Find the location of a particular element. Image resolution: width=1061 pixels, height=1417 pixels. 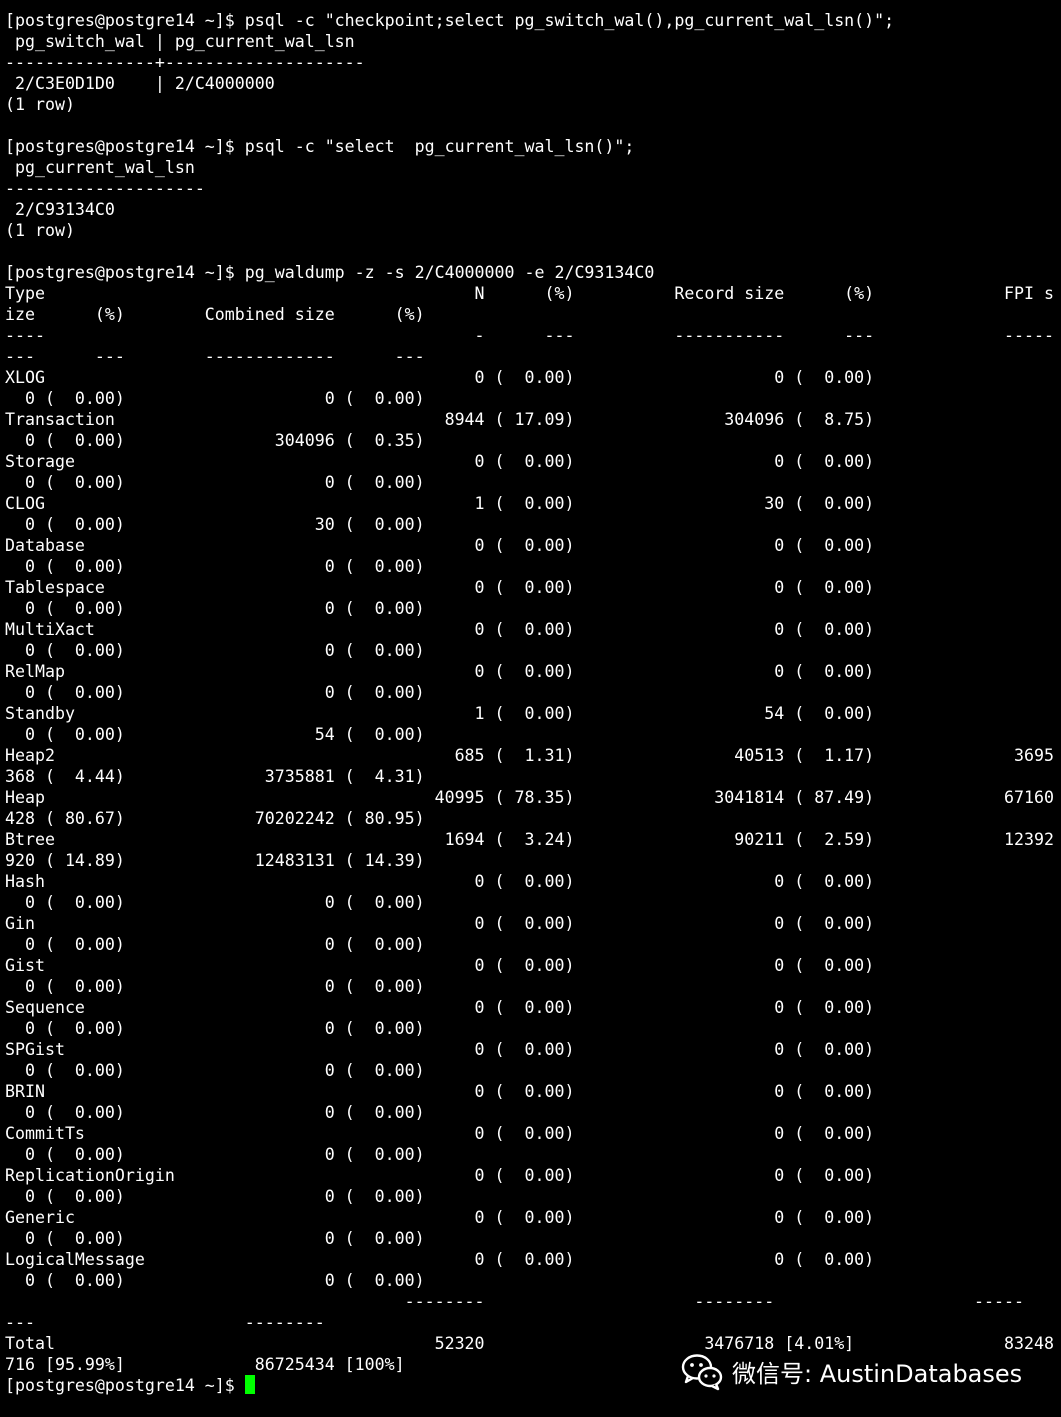

watermark-text: 微信号: AustinDatabases is located at coordinates (877, 1373).